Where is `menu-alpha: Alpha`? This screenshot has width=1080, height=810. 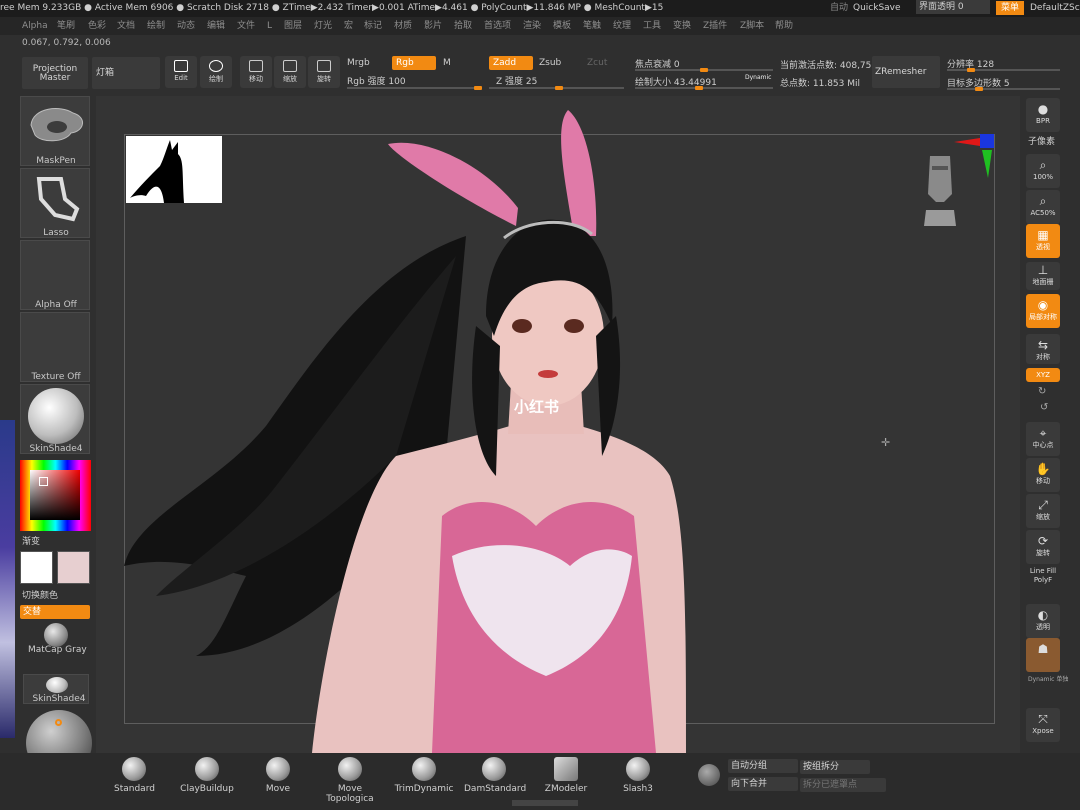 menu-alpha: Alpha is located at coordinates (35, 26).